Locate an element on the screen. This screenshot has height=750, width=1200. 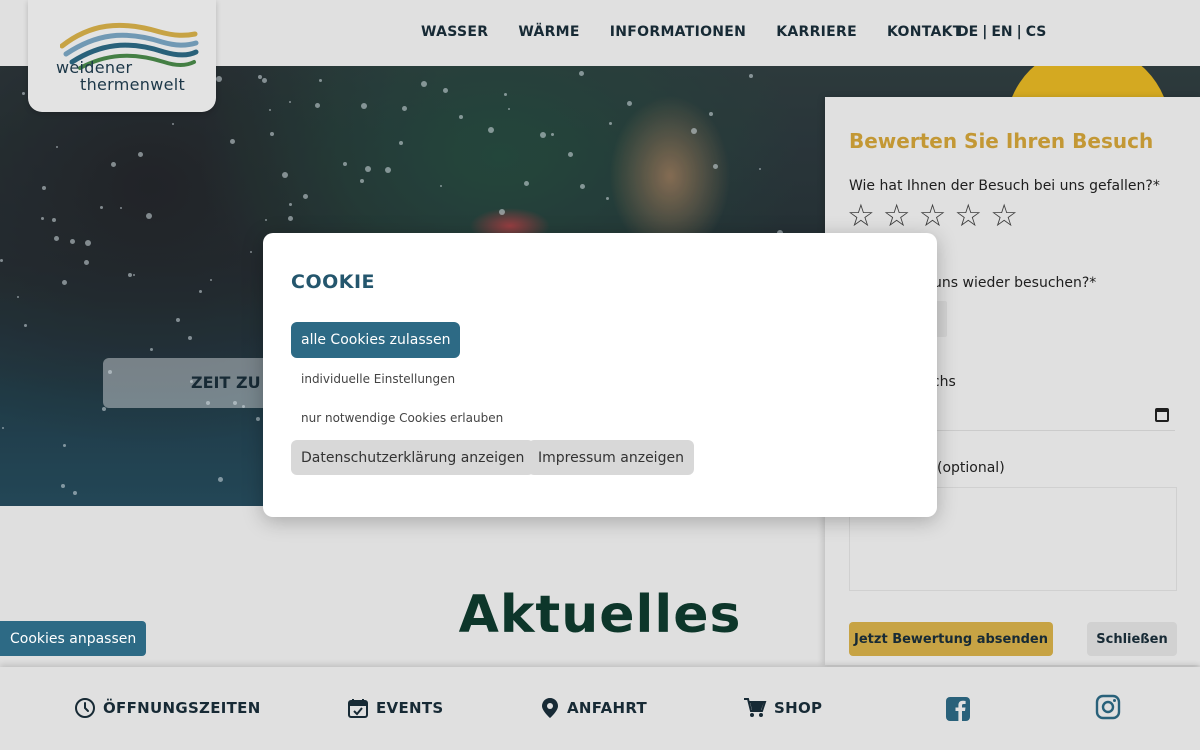
bottombar-directions: ANFAHRT is located at coordinates (593, 708).